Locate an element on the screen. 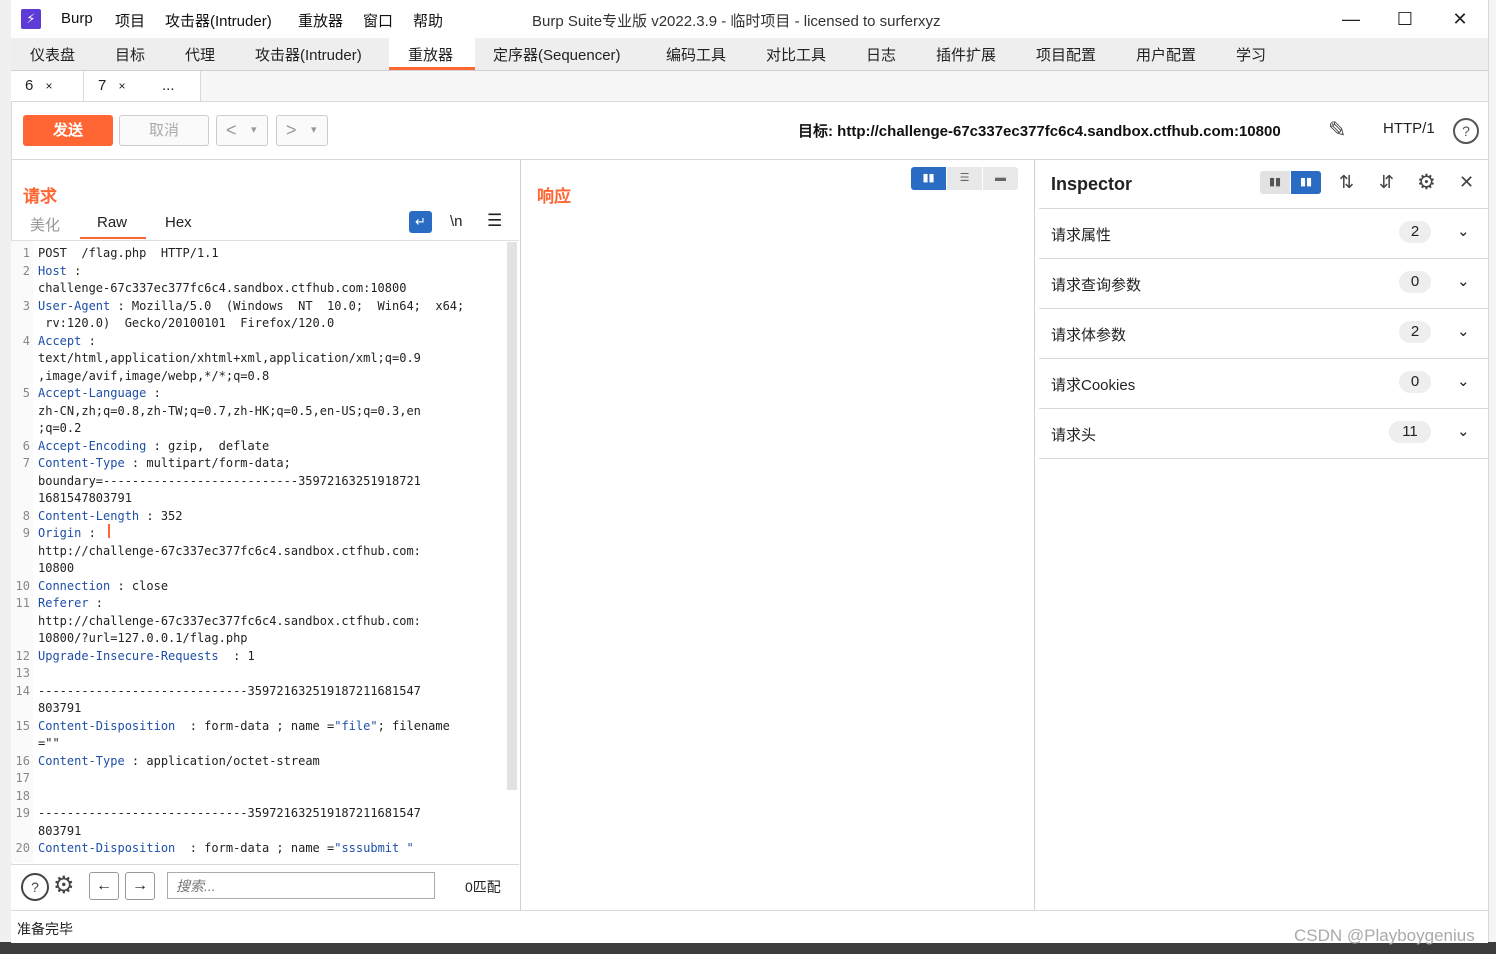  tab-user-options: 用户配置 is located at coordinates (1166, 54).